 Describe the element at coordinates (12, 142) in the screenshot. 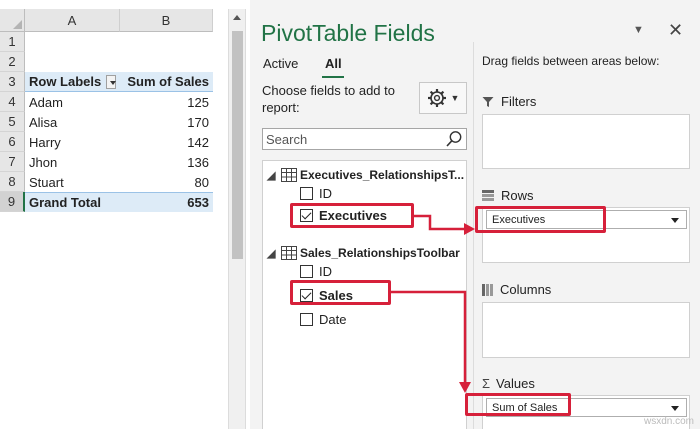

I see `row-header-6: 6` at that location.